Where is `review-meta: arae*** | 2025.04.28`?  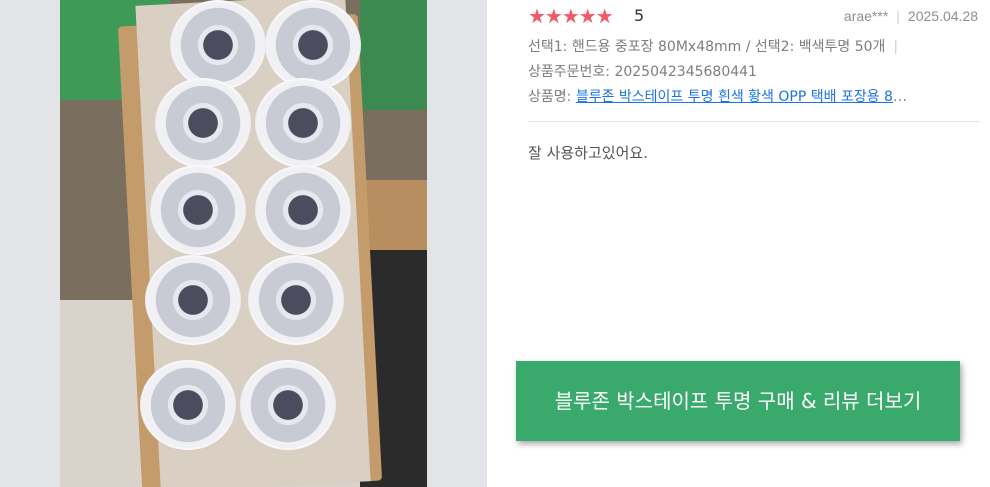 review-meta: arae*** | 2025.04.28 is located at coordinates (911, 16).